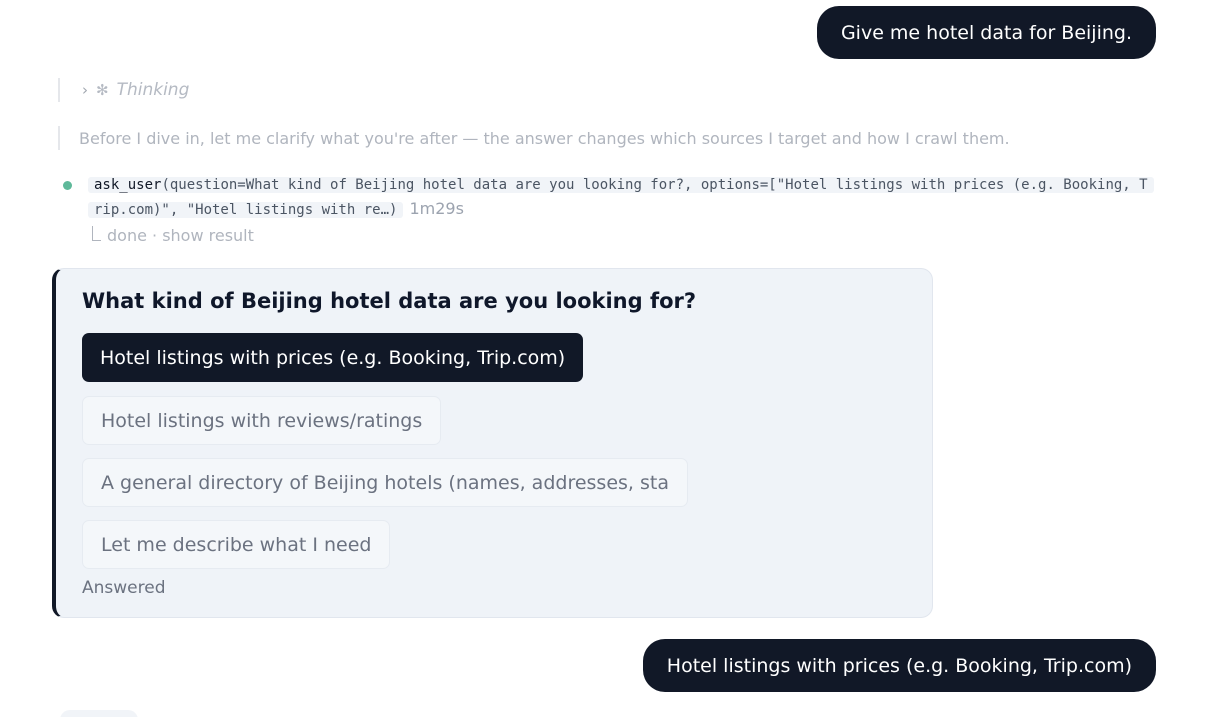 The width and height of the screenshot is (1216, 717). I want to click on user-message-prompt: Give me hotel data for Beijing., so click(986, 32).